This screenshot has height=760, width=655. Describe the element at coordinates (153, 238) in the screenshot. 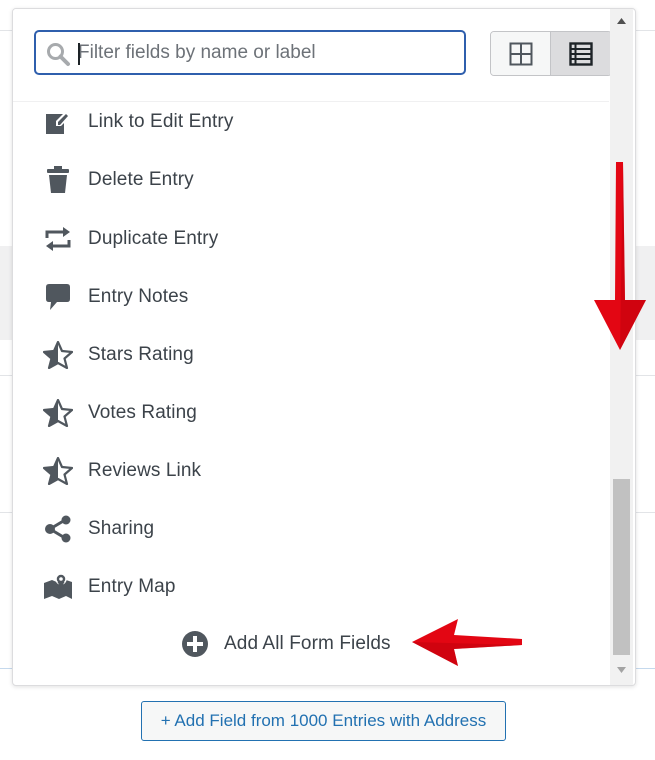

I see `field-label: Duplicate Entry` at that location.